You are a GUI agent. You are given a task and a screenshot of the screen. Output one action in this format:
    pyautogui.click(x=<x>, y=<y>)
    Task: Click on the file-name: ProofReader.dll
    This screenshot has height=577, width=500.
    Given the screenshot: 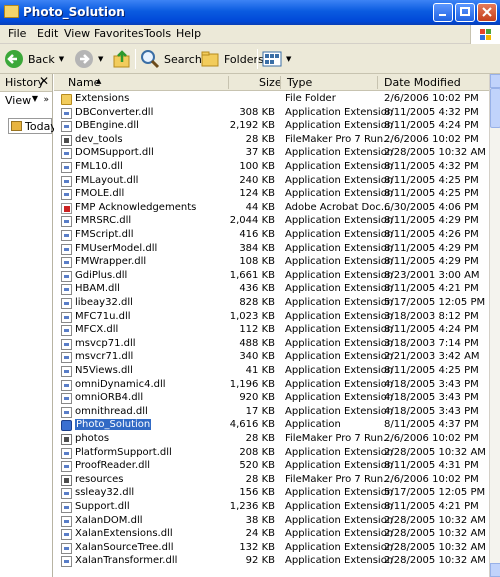 What is the action you would take?
    pyautogui.click(x=112, y=465)
    